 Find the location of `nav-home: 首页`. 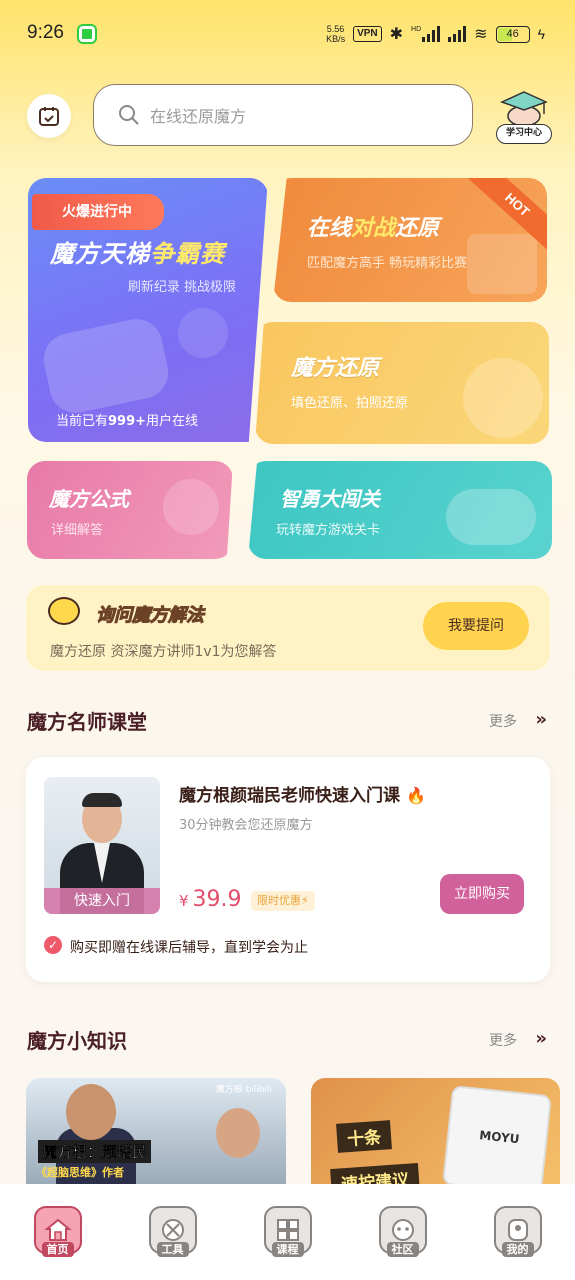

nav-home: 首页 is located at coordinates (57, 1232).